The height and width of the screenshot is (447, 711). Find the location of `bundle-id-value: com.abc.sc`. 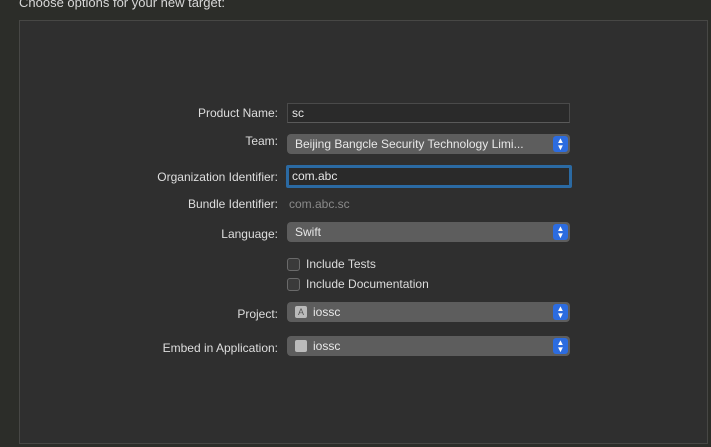

bundle-id-value: com.abc.sc is located at coordinates (319, 204).